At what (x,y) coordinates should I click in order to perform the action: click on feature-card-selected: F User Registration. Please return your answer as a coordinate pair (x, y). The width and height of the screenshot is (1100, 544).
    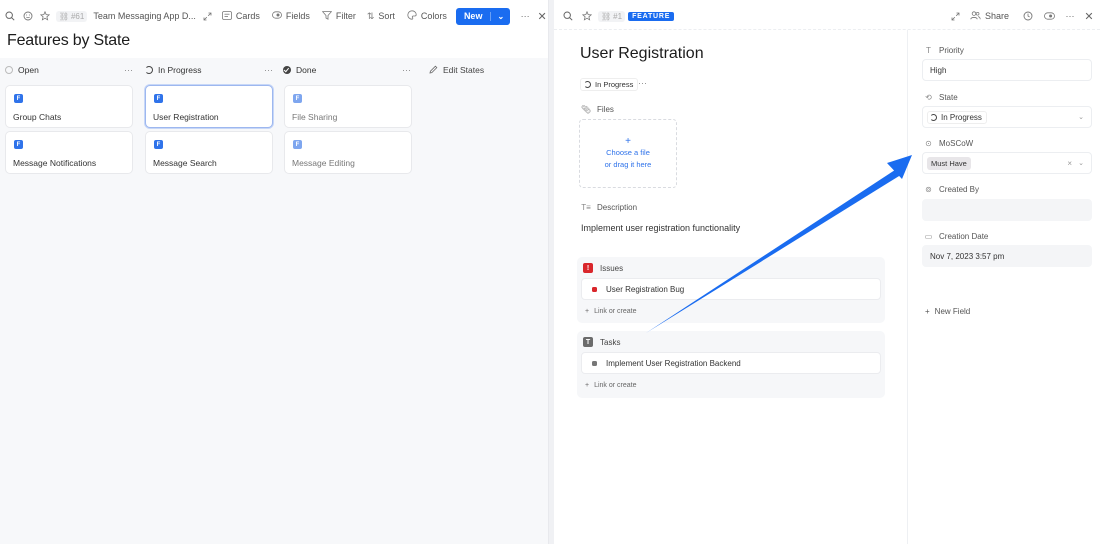
    Looking at the image, I should click on (209, 106).